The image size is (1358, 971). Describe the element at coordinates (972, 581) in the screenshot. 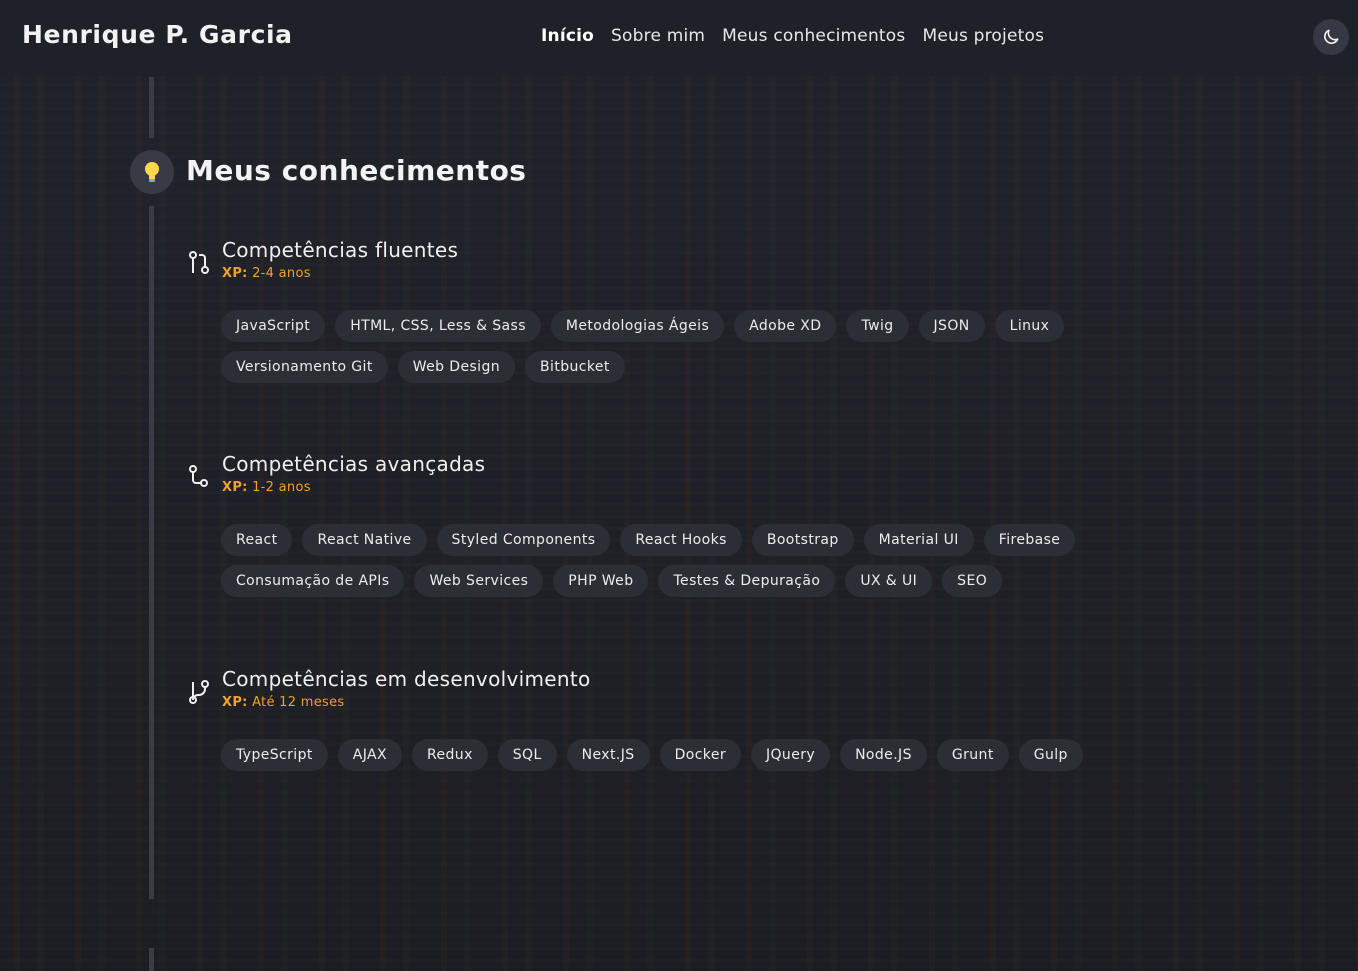

I see `skill-tag: SEO` at that location.